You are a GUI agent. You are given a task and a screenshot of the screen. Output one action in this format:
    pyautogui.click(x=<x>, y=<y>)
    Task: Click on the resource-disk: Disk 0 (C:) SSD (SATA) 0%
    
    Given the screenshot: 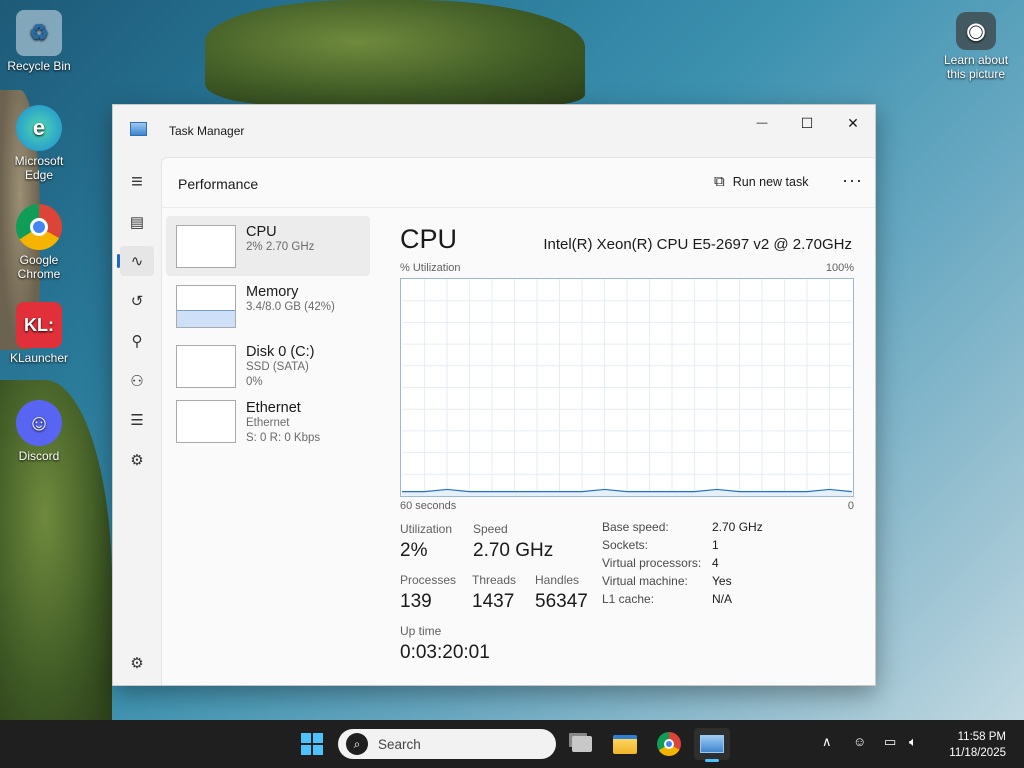 What is the action you would take?
    pyautogui.click(x=268, y=366)
    